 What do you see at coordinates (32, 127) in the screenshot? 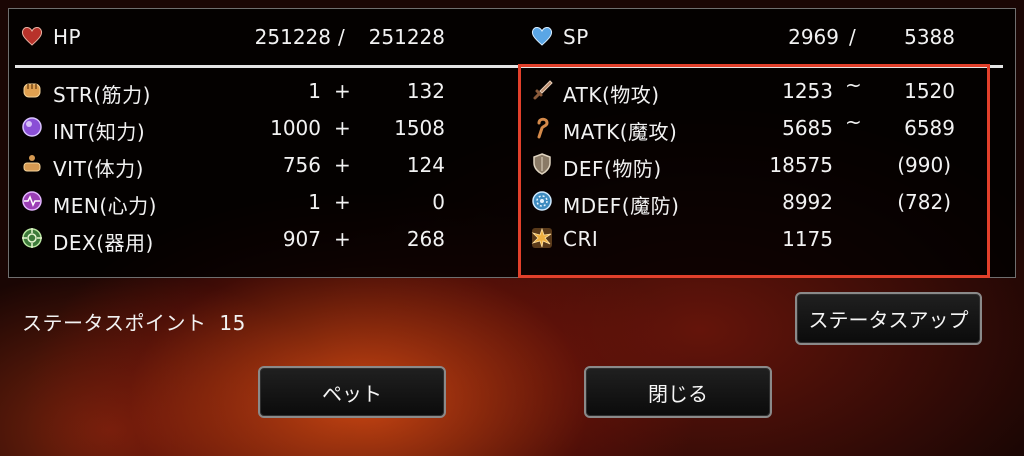
I see `orb-icon` at bounding box center [32, 127].